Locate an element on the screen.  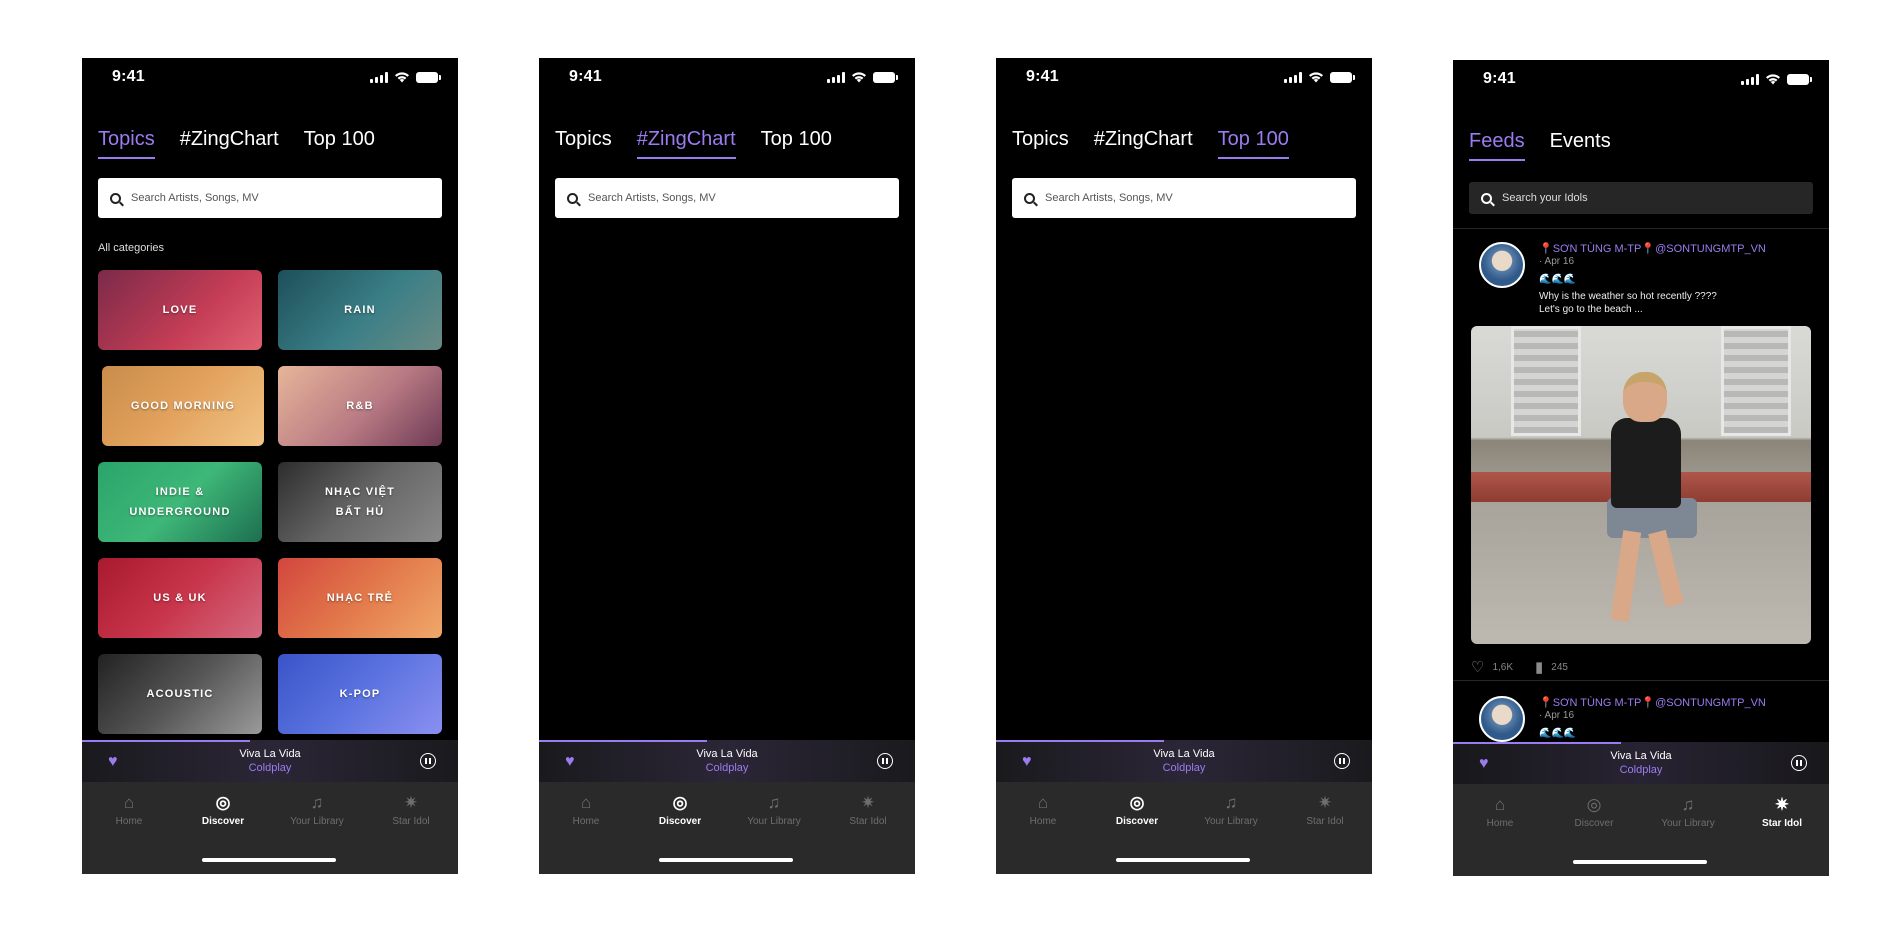
idol-search-input: Search your Idols is located at coordinates (1641, 198).